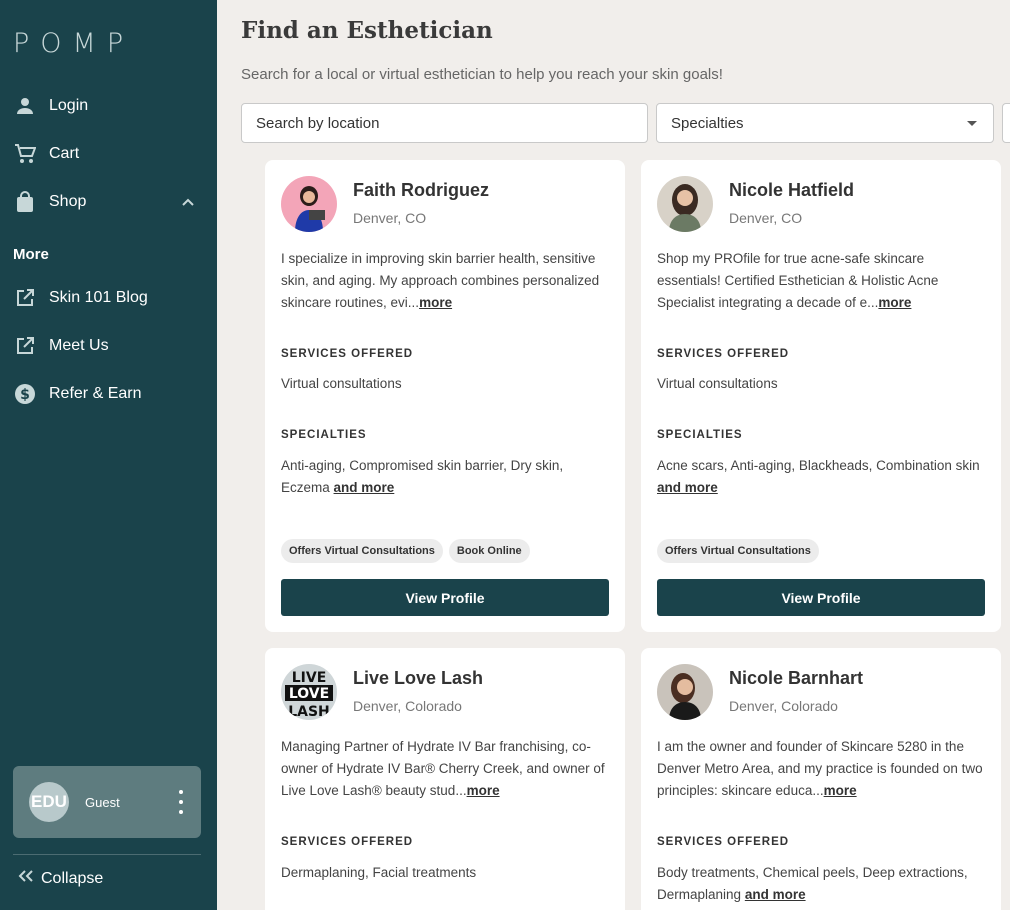 The height and width of the screenshot is (910, 1010). Describe the element at coordinates (188, 204) in the screenshot. I see `chevron-up-icon` at that location.